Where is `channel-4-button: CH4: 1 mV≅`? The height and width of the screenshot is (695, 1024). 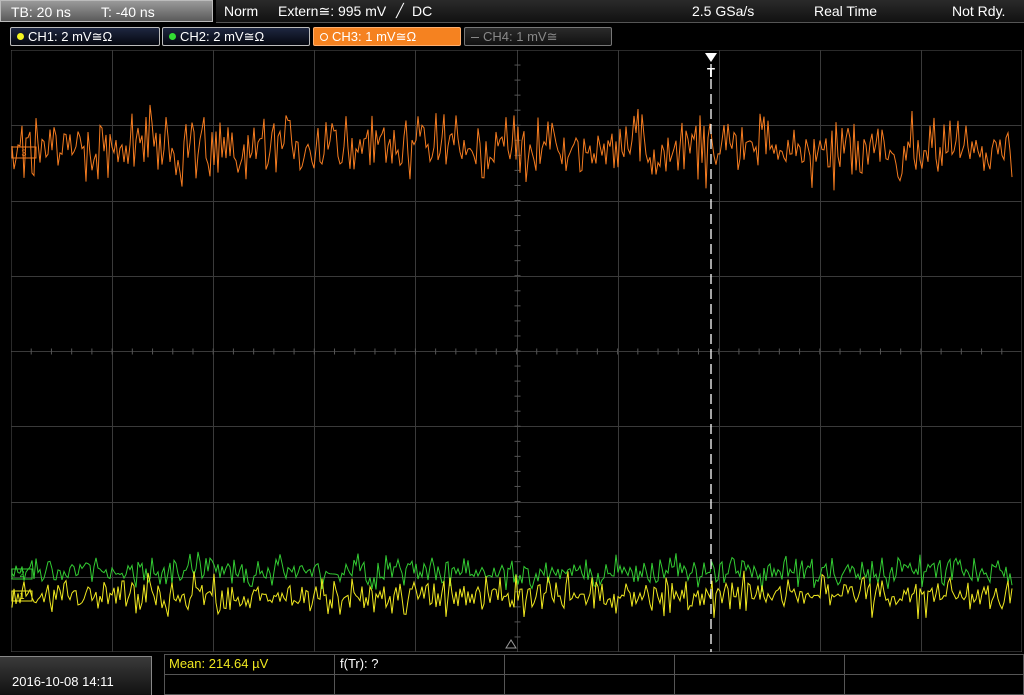
channel-4-button: CH4: 1 mV≅ is located at coordinates (538, 36).